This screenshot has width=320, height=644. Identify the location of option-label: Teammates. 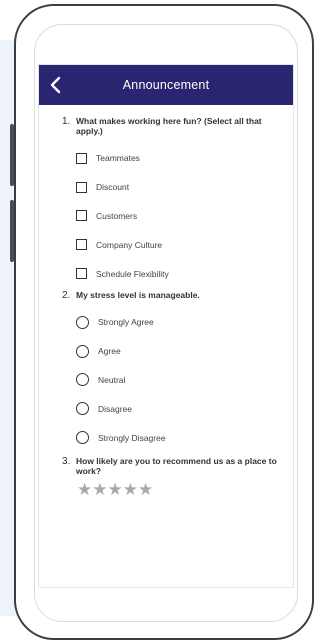
(118, 158).